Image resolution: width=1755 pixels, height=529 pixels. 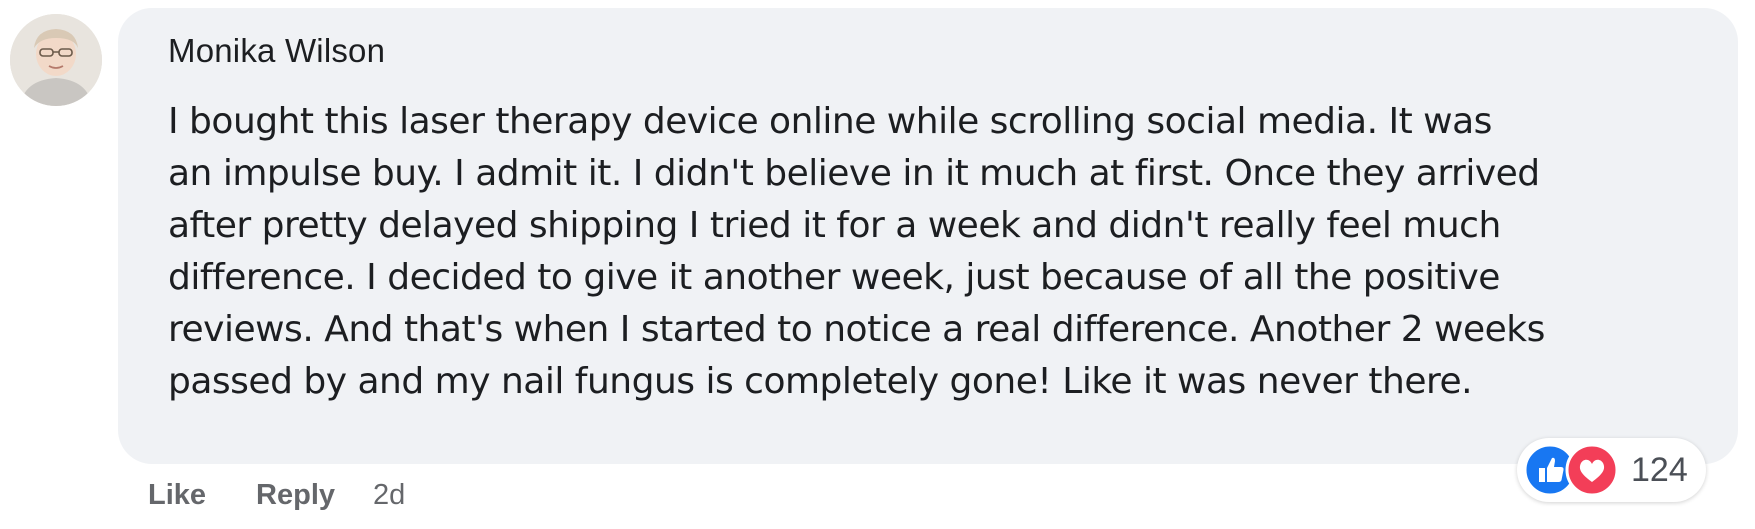 I want to click on comment-timestamp: 2d, so click(x=389, y=495).